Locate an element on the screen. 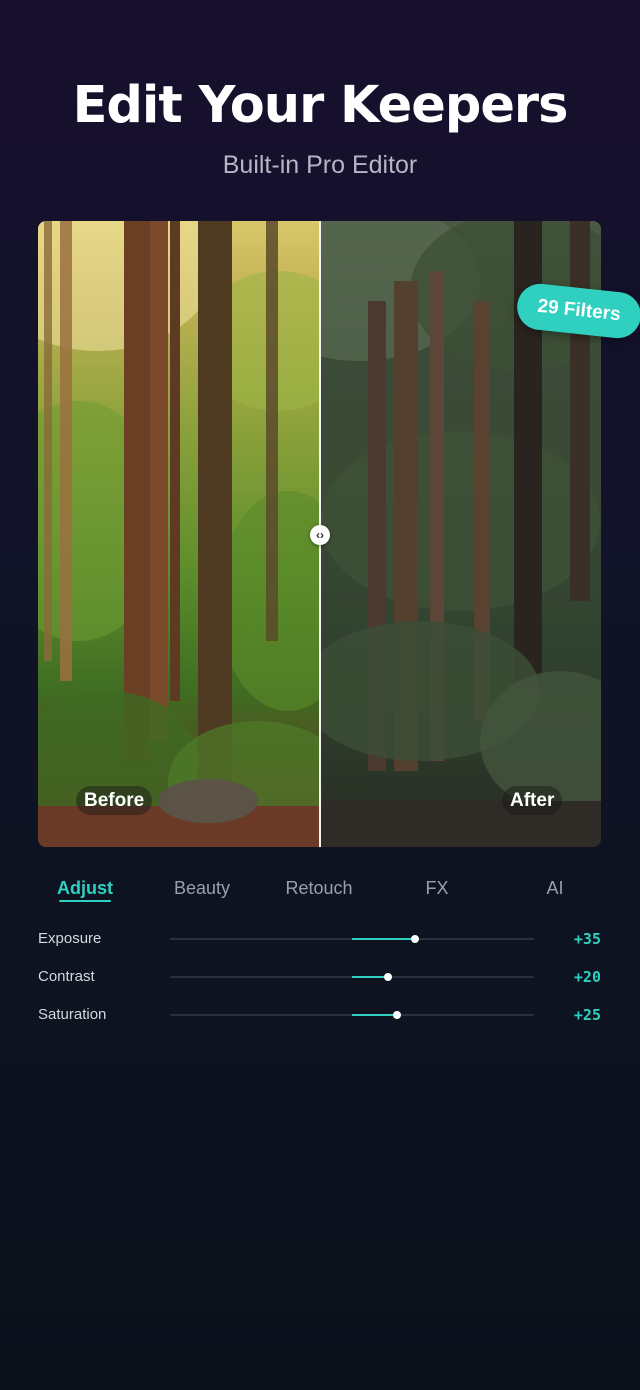  exposure-slider is located at coordinates (352, 939).